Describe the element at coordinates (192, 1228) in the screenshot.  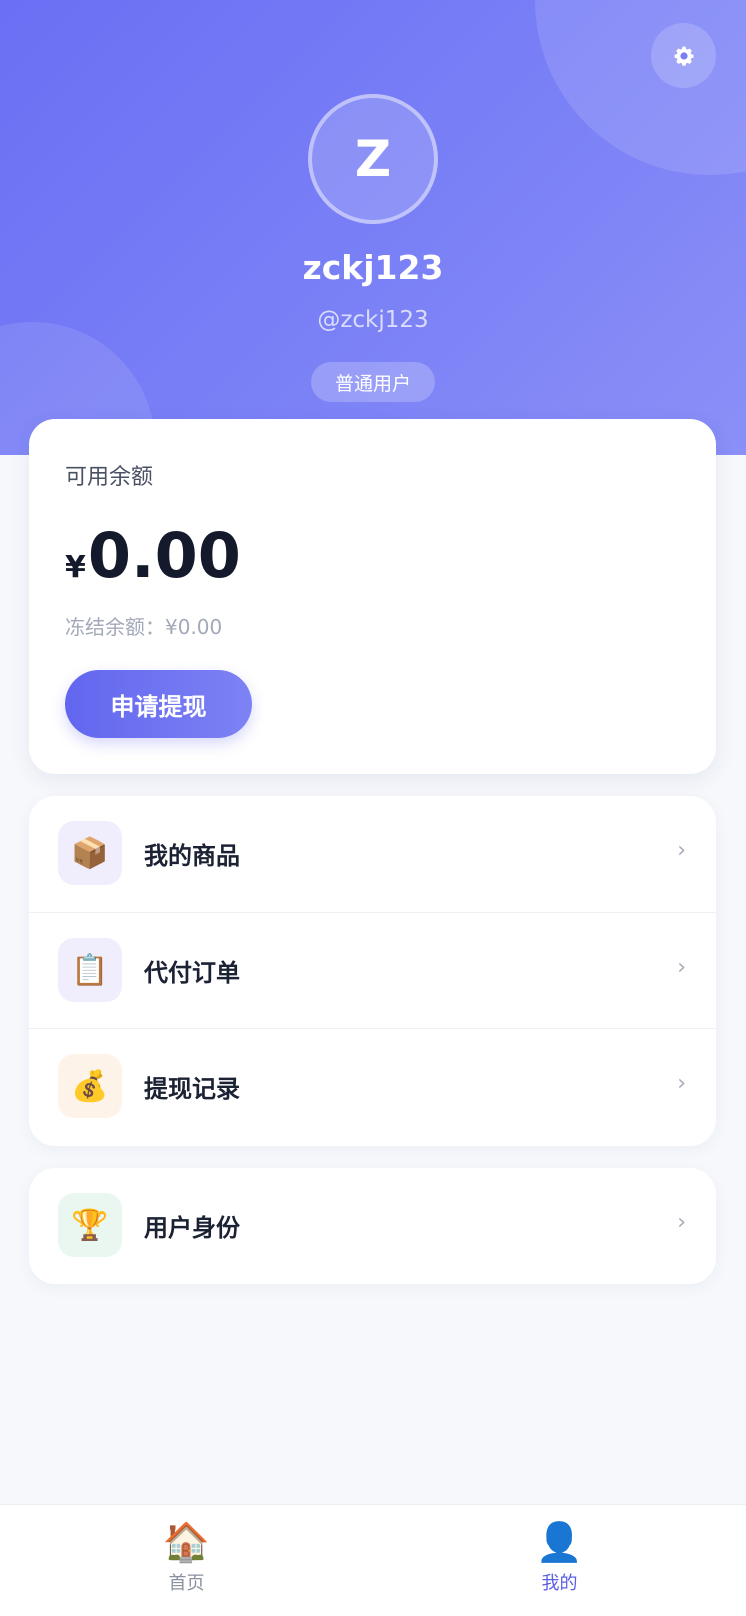
I see `menu-item-label: 用户身份` at that location.